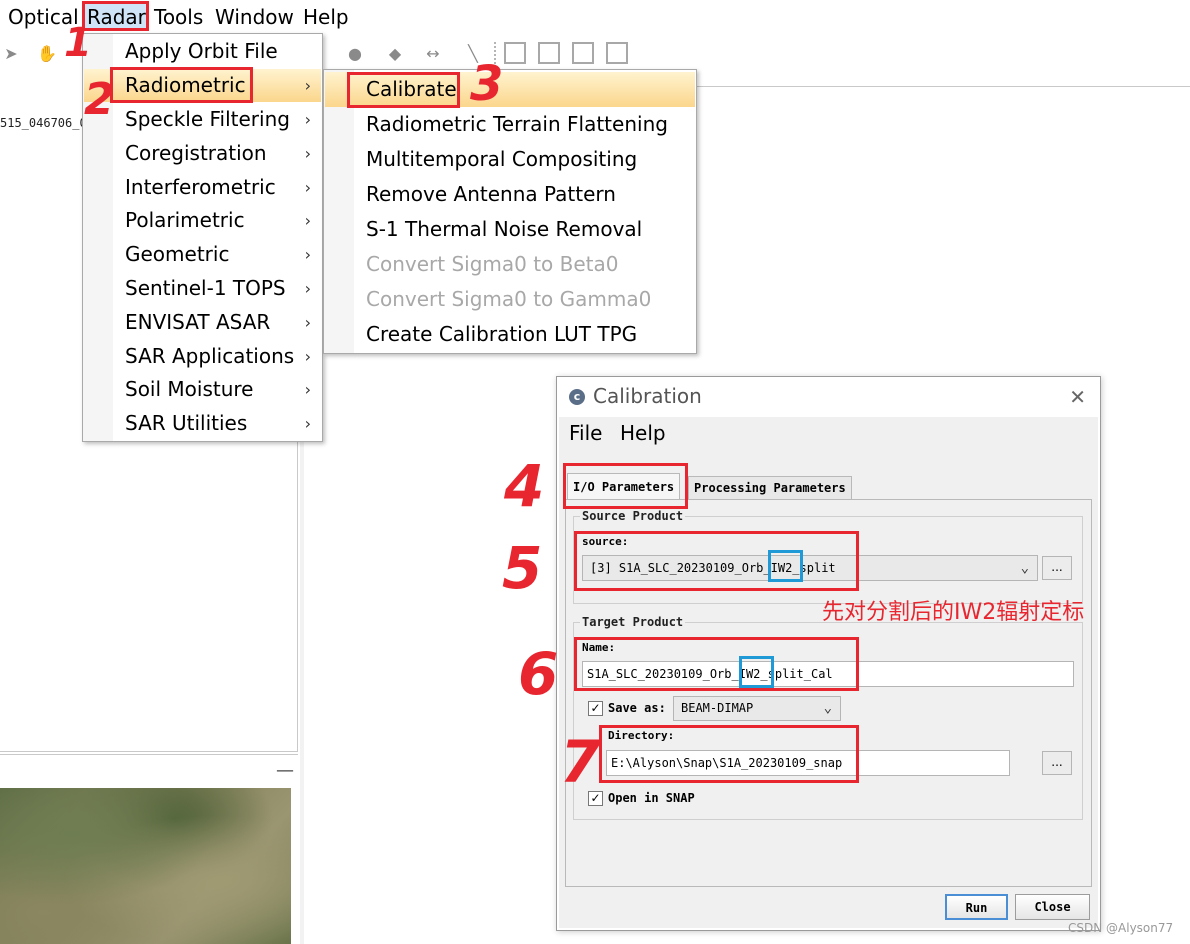 This screenshot has width=1190, height=944. I want to click on save-format-select: BEAM-DIMAP ⌄, so click(757, 708).